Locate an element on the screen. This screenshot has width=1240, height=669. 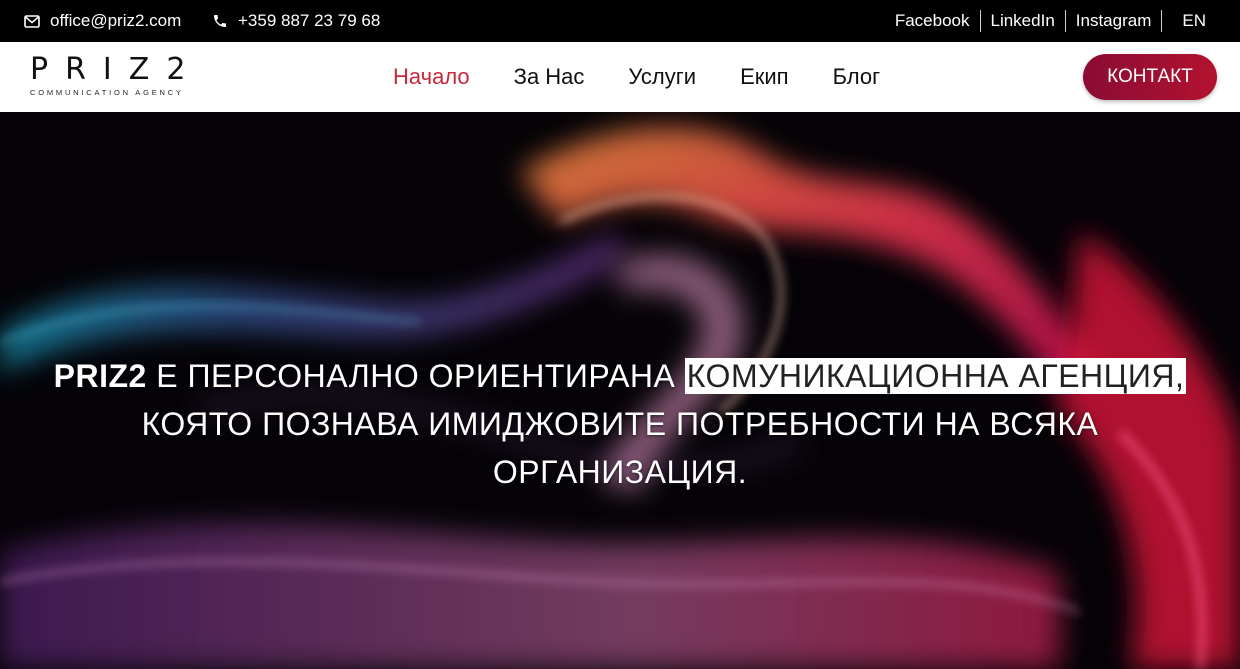
hero-highlight: КОМУНИКАЦИОННА АГЕНЦИЯ, is located at coordinates (935, 376).